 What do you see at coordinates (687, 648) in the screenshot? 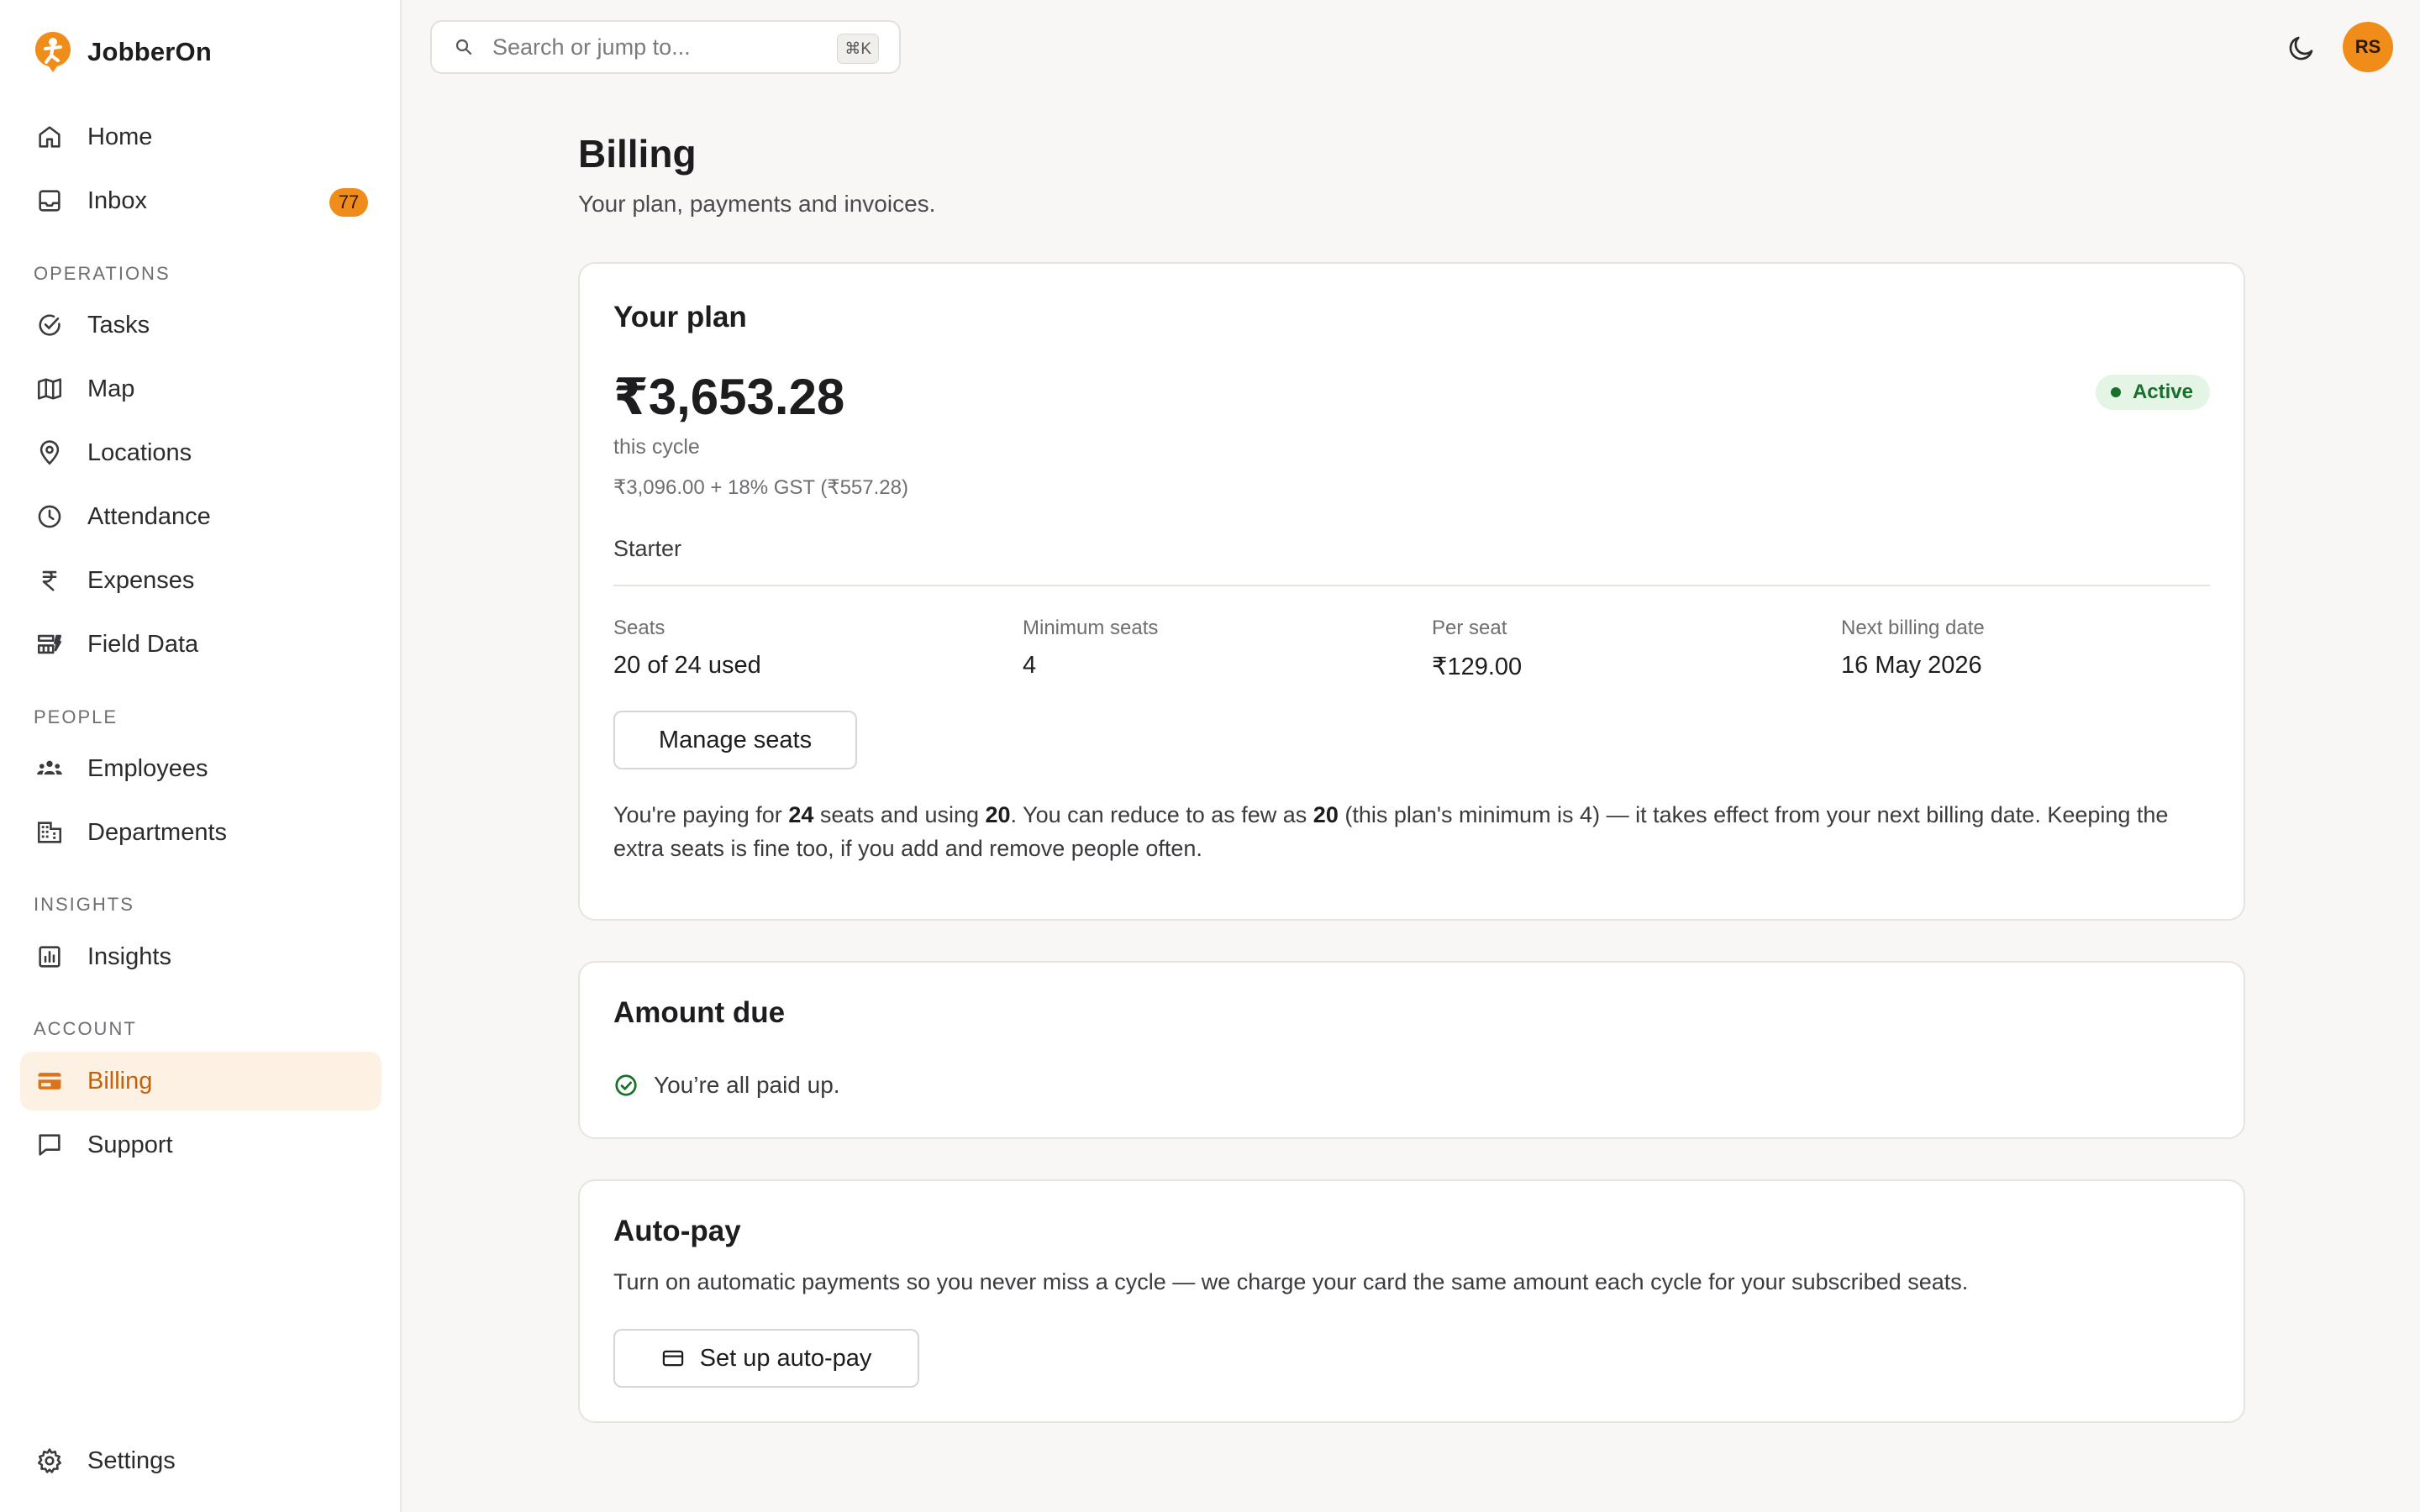
I see `stat-seats: Seats 20 of 24 used` at bounding box center [687, 648].